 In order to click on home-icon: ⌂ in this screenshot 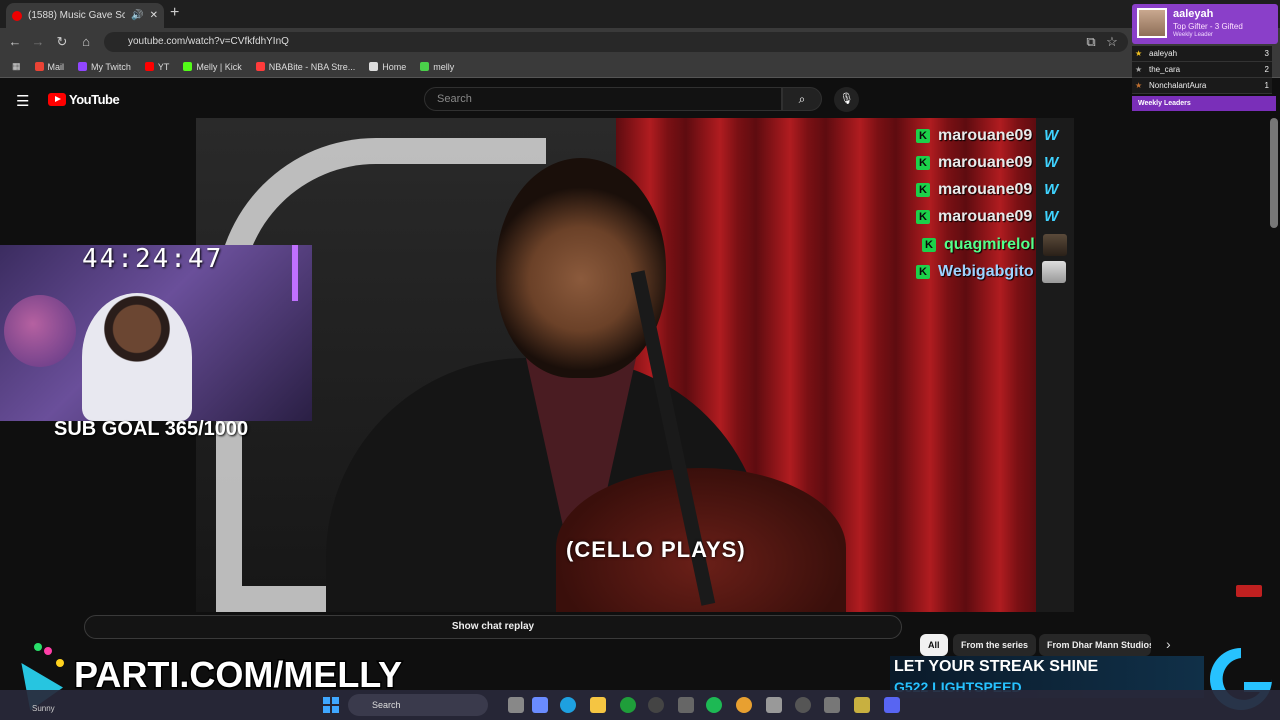, I will do `click(86, 42)`.